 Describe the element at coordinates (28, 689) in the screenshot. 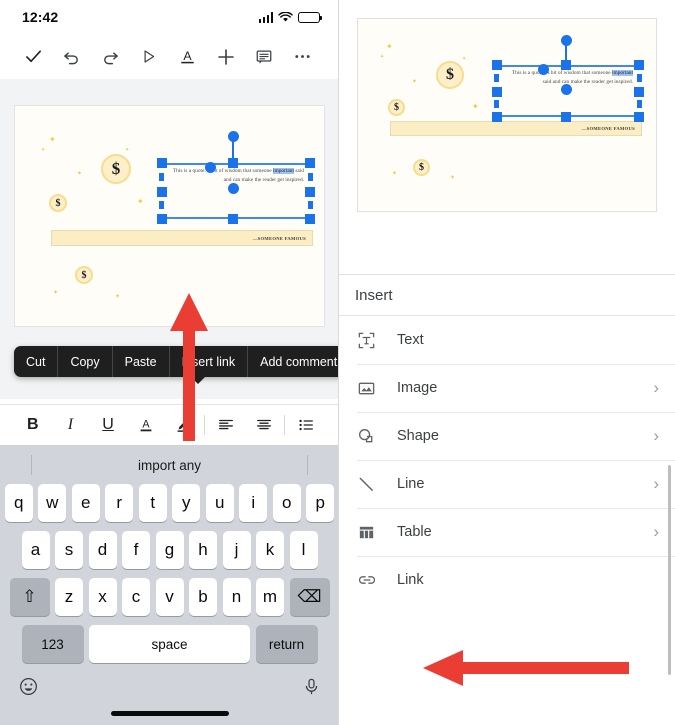

I see `emoji-icon` at that location.